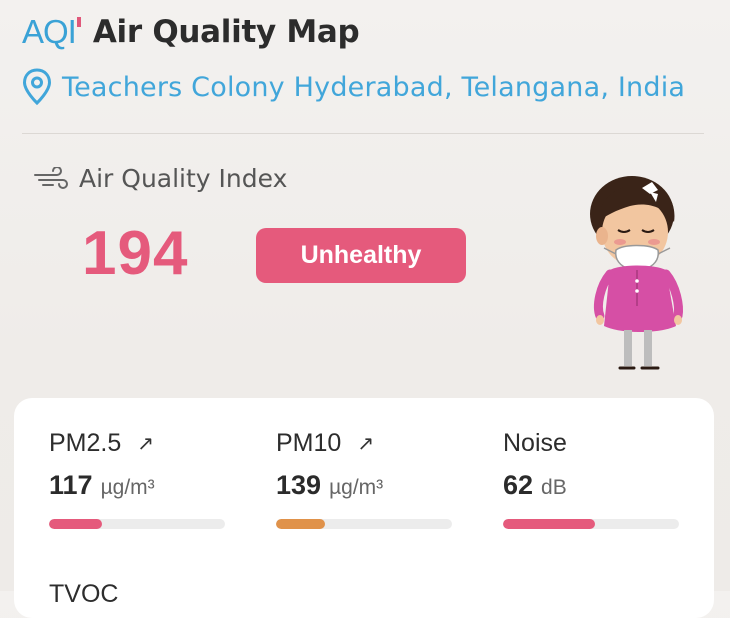  What do you see at coordinates (83, 594) in the screenshot?
I see `metric-tvoc-label: TVOC` at bounding box center [83, 594].